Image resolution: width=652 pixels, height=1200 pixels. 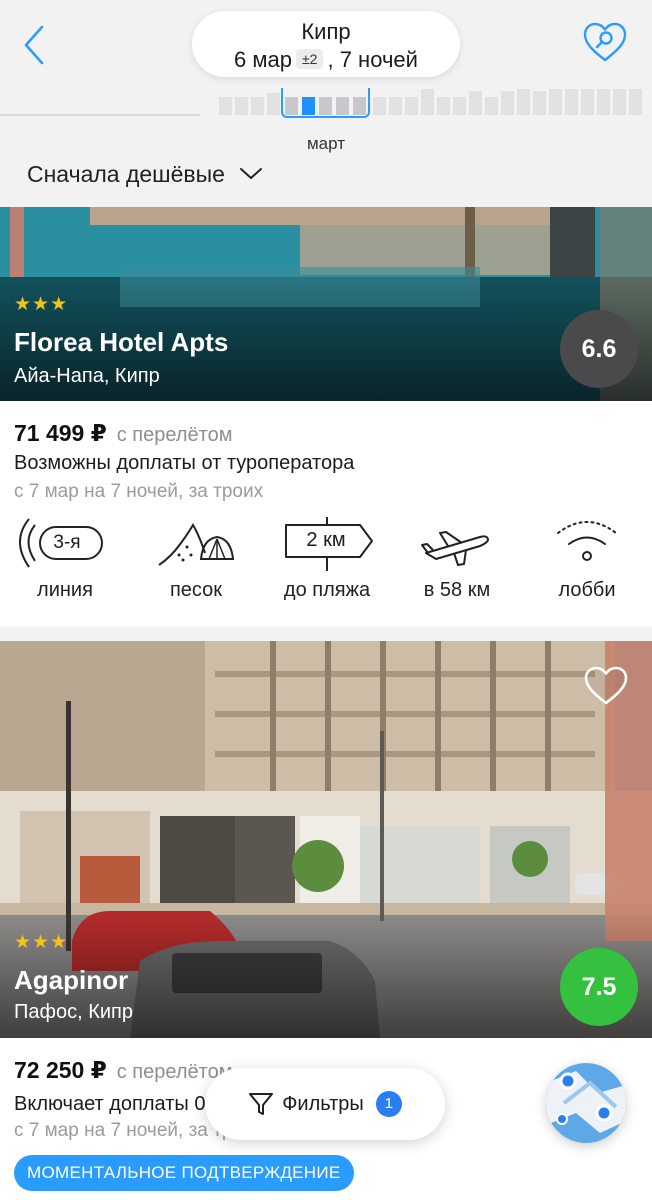 I want to click on price-description: Возможны доплаты от туроператора, so click(x=184, y=463).